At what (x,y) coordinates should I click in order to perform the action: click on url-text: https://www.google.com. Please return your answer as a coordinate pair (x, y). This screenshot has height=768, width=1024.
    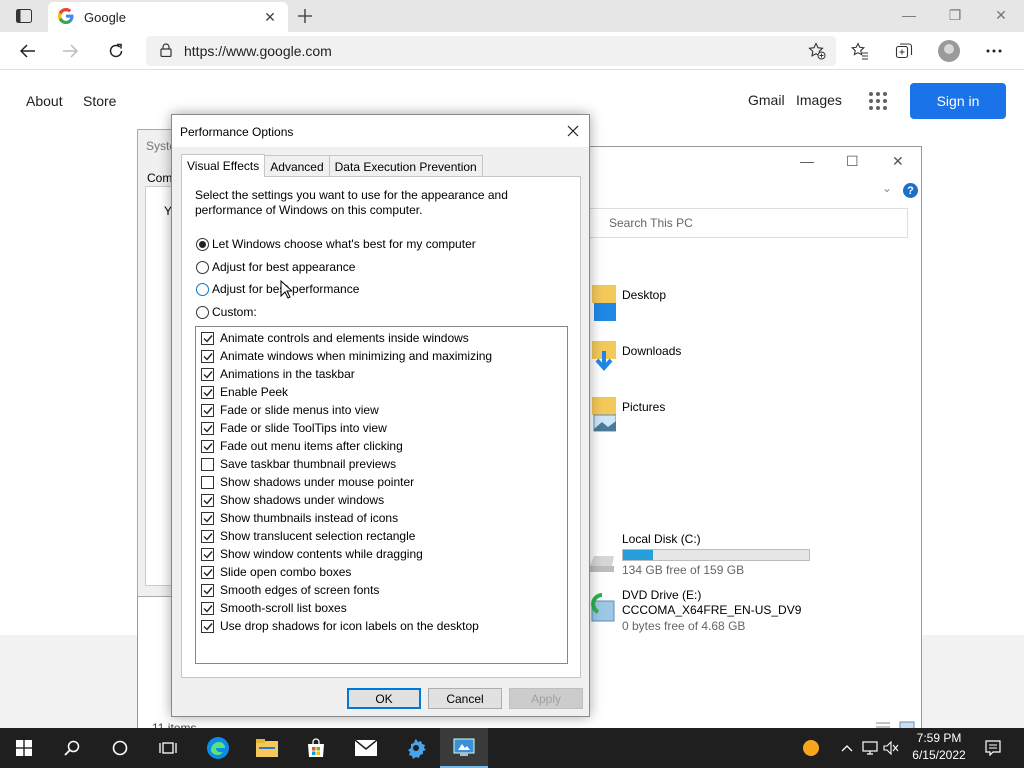
    Looking at the image, I should click on (258, 51).